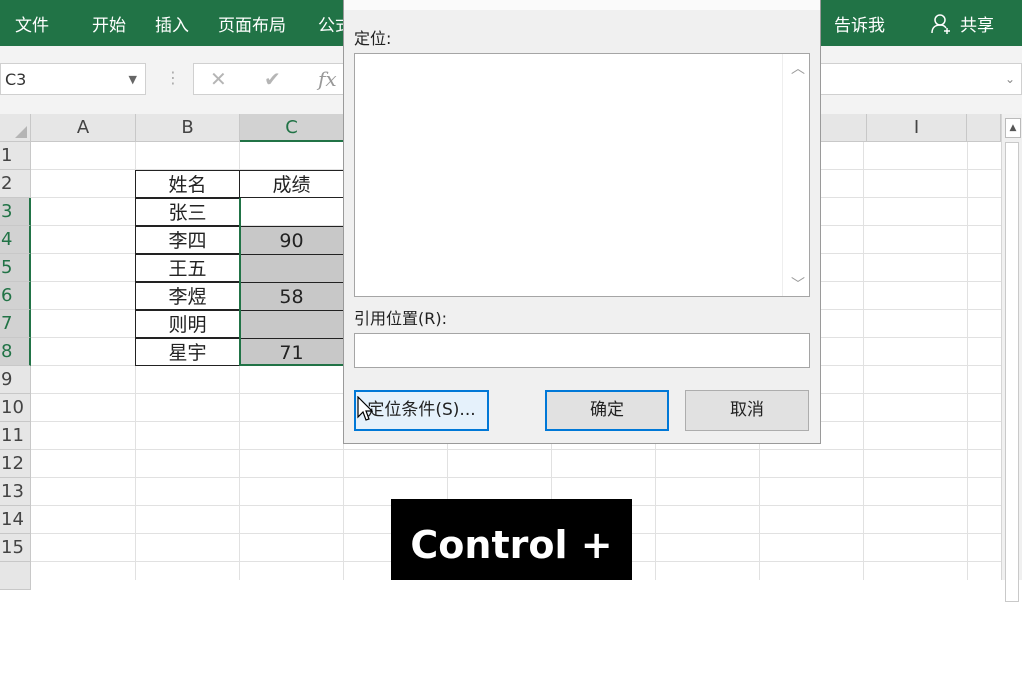 The width and height of the screenshot is (1022, 683). What do you see at coordinates (291, 282) in the screenshot?
I see `selection-range` at bounding box center [291, 282].